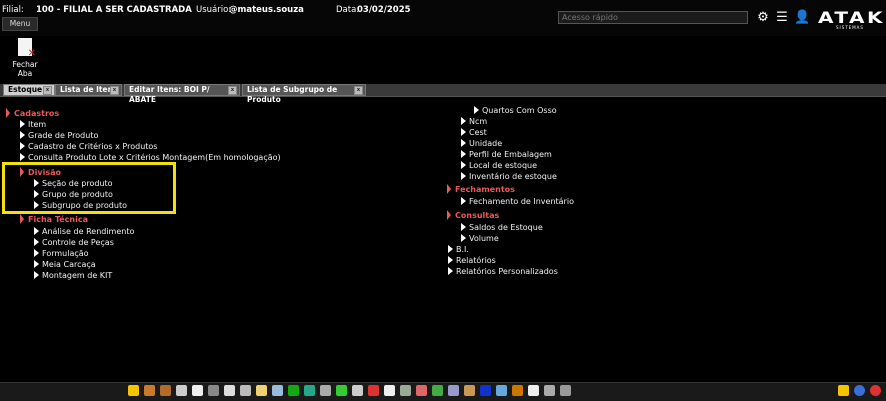  What do you see at coordinates (486, 143) in the screenshot?
I see `tree-label: Unidade` at bounding box center [486, 143].